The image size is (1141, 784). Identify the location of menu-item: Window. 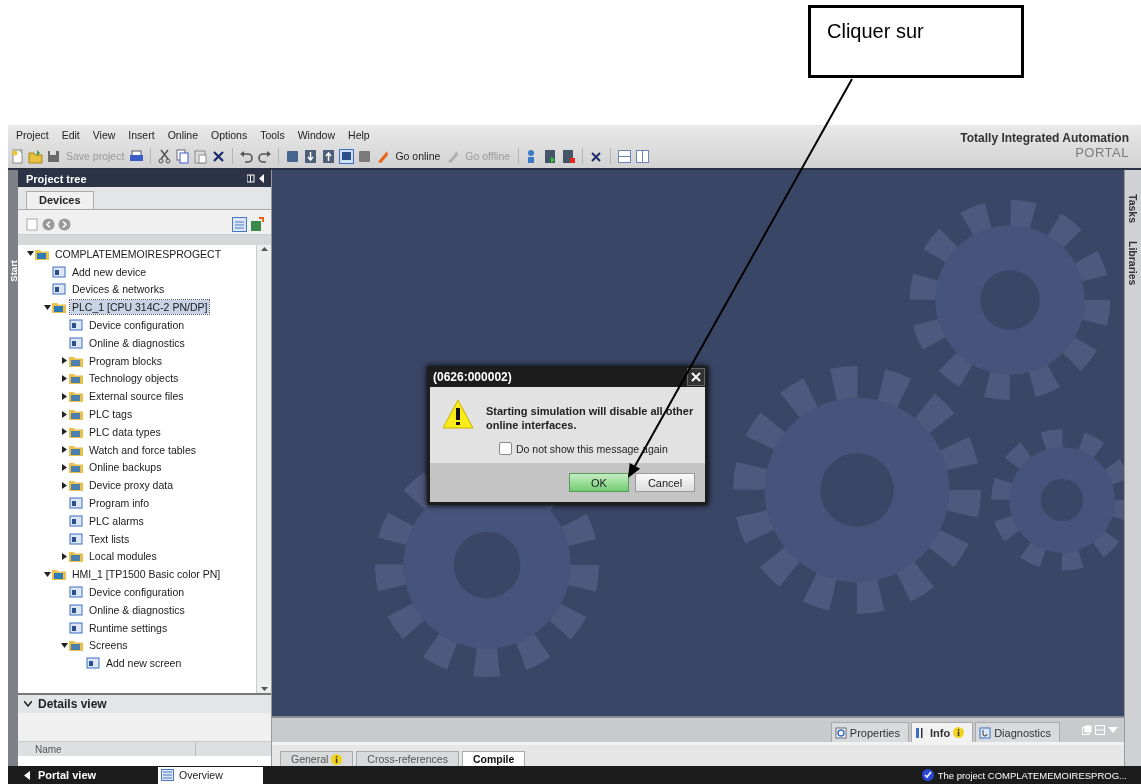
(317, 135).